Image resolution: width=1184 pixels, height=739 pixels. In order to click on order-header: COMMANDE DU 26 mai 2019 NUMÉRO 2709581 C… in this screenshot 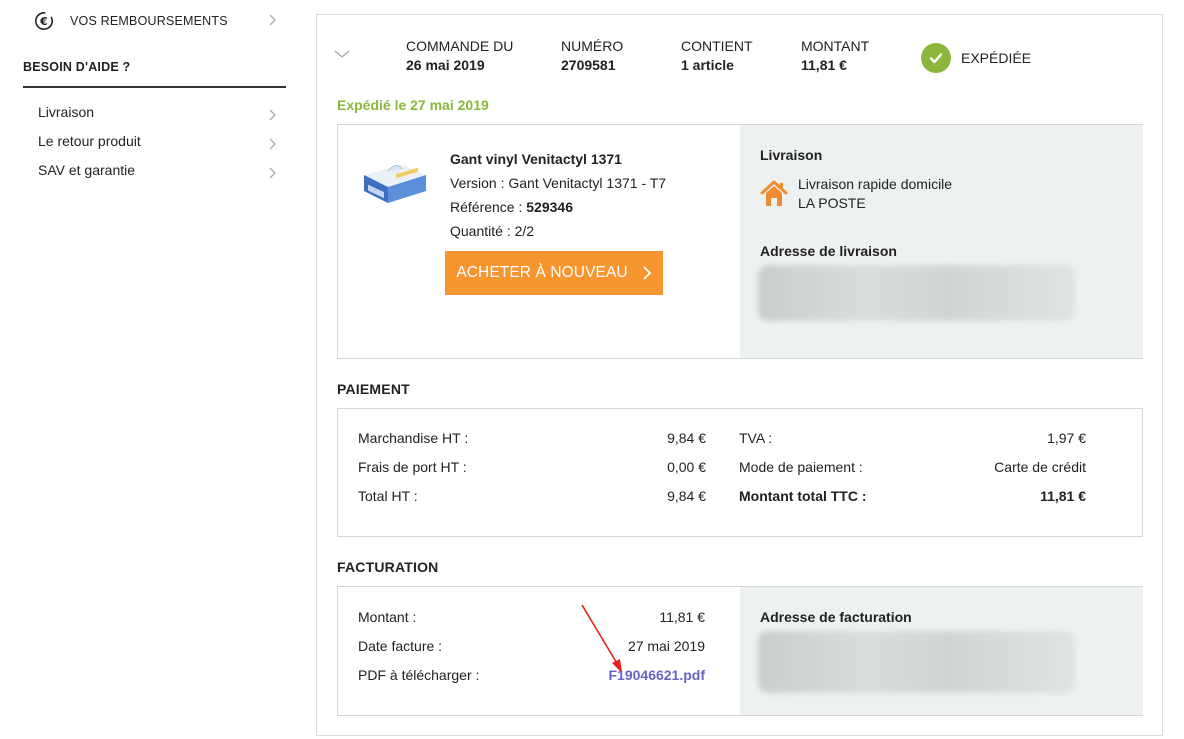, I will do `click(739, 54)`.